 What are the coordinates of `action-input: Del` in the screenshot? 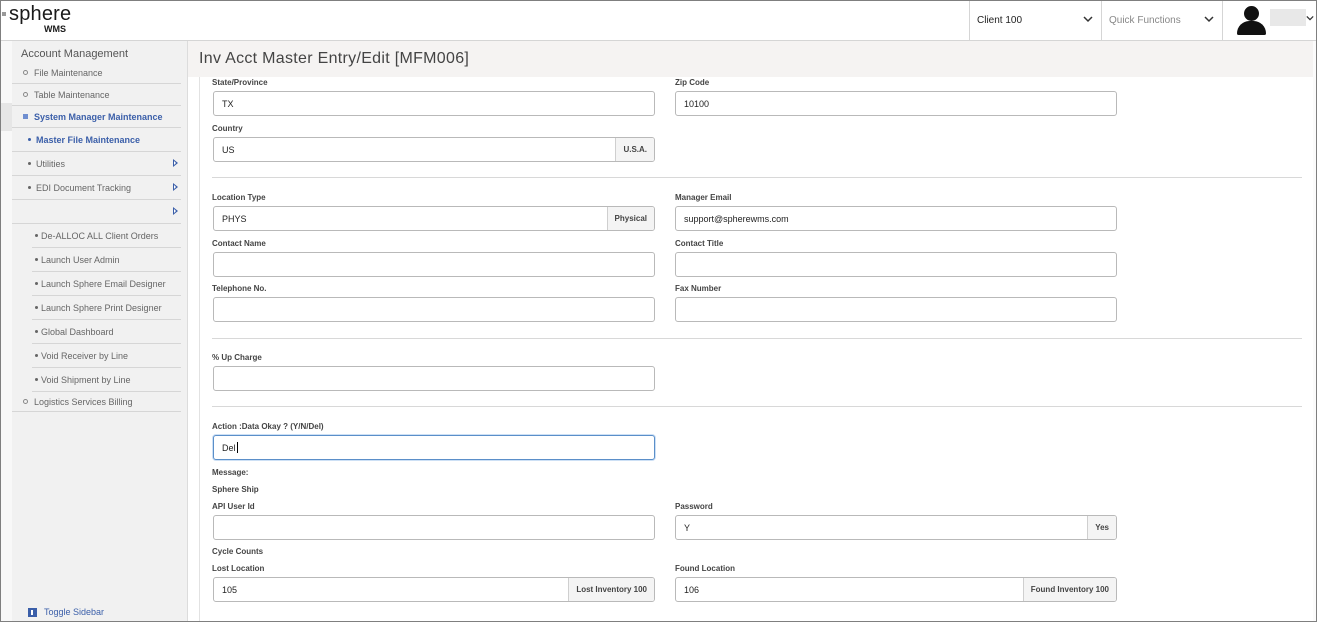 It's located at (434, 447).